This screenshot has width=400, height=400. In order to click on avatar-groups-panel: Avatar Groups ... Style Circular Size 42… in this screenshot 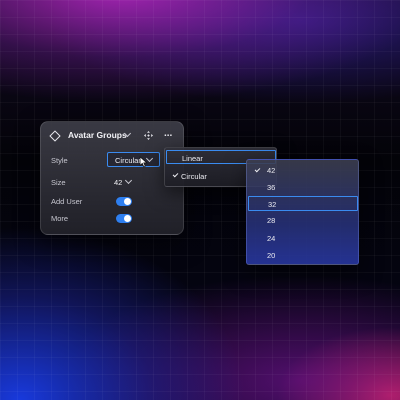, I will do `click(112, 178)`.